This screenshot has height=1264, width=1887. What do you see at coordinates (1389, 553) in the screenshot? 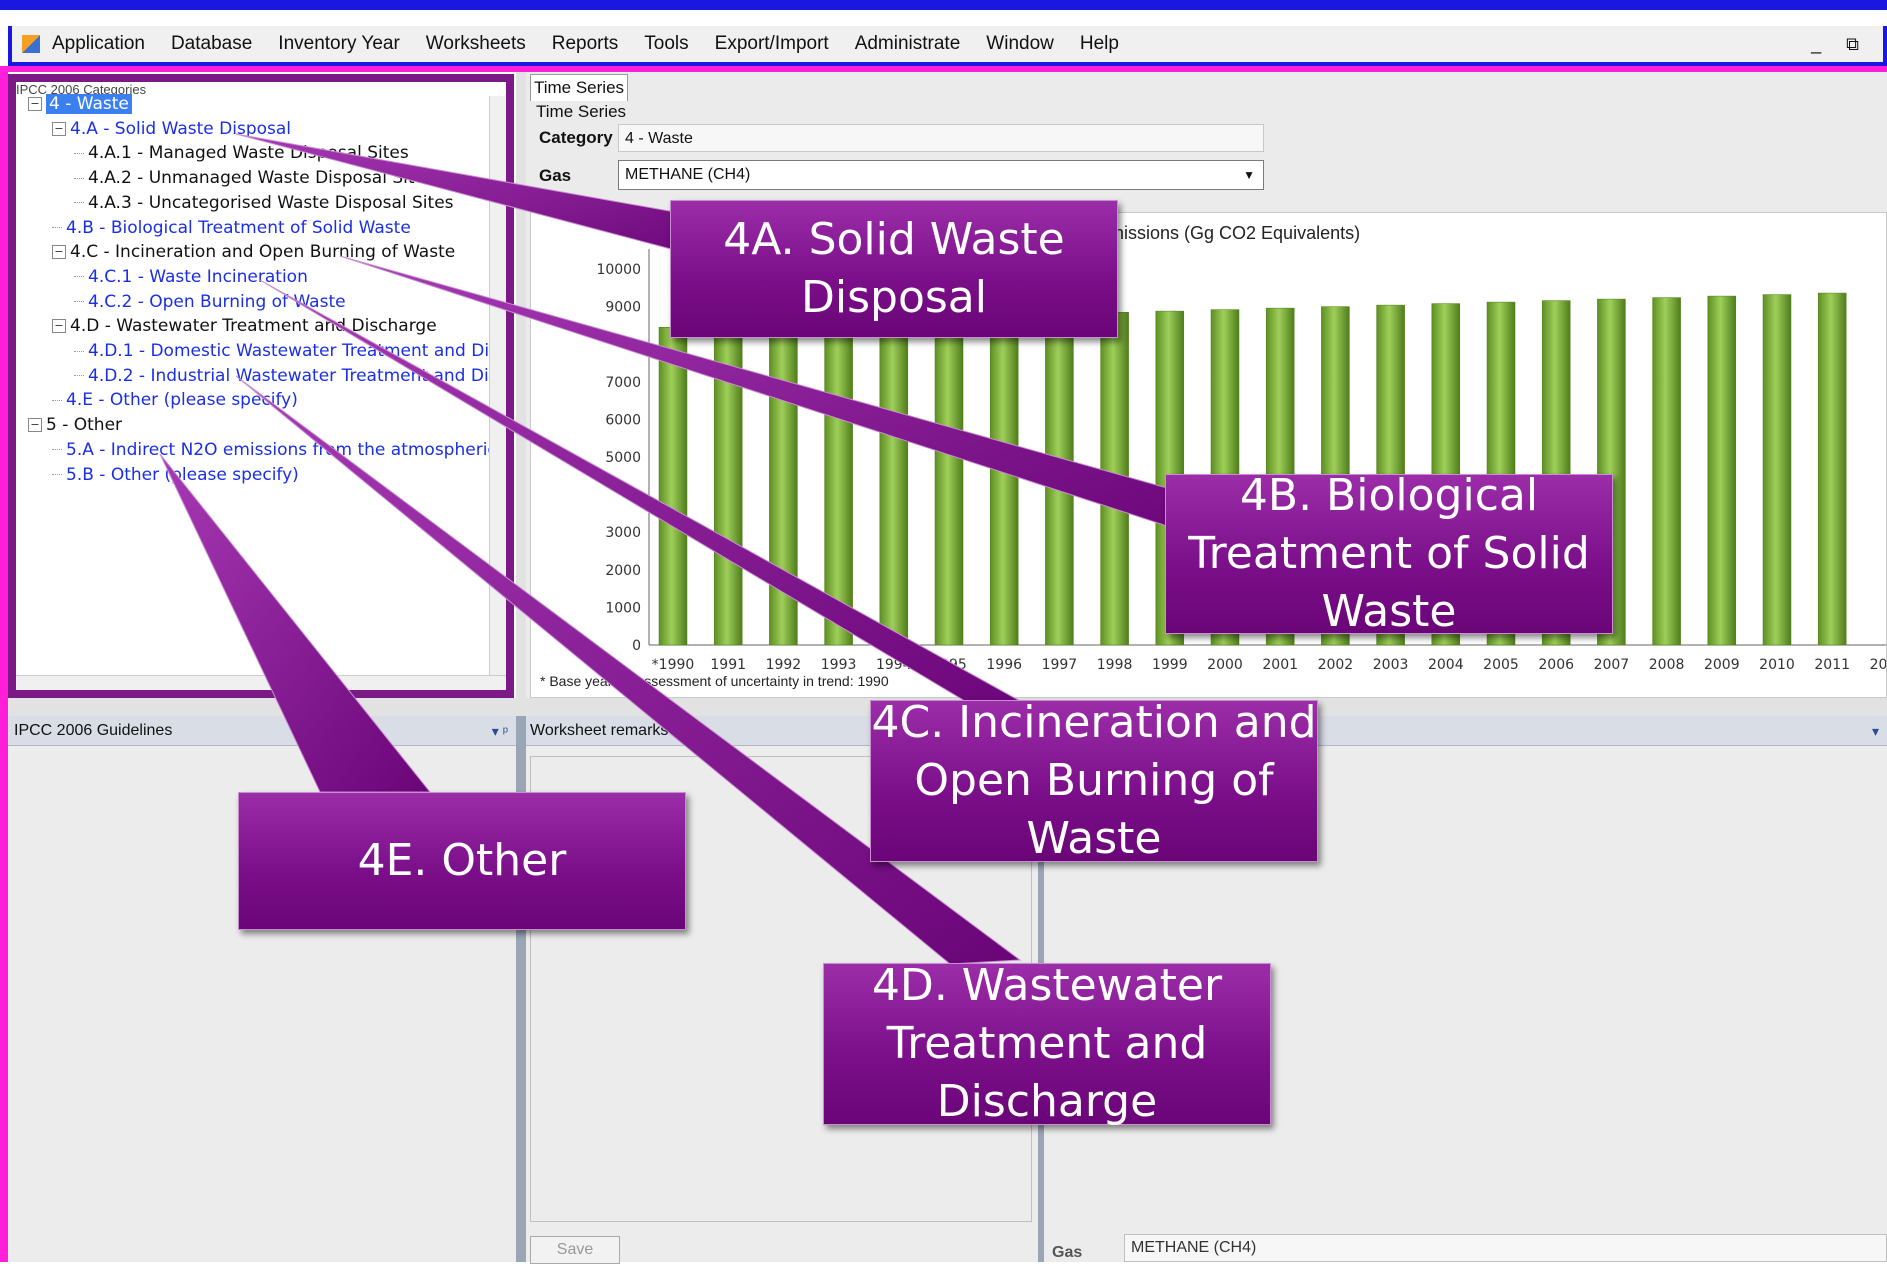
I see `callout-biological-treatment: 4B. Biological Treatment of Solid Waste` at bounding box center [1389, 553].